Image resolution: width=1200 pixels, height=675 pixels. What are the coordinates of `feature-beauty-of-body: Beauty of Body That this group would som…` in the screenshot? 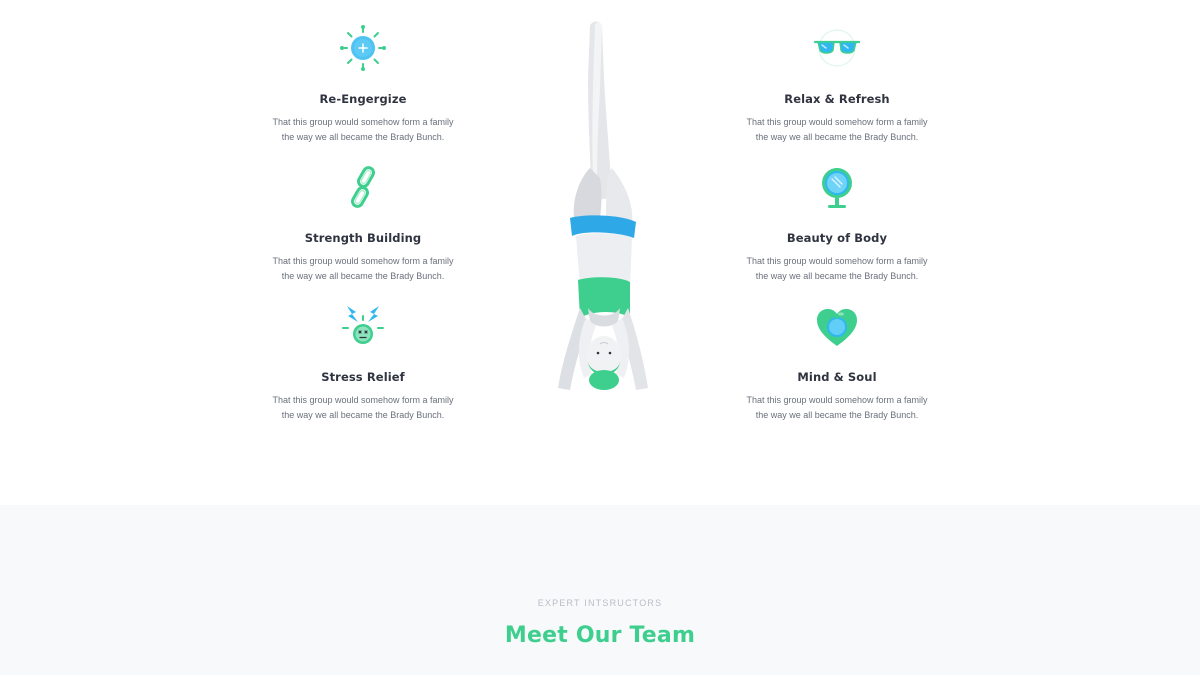 It's located at (837, 223).